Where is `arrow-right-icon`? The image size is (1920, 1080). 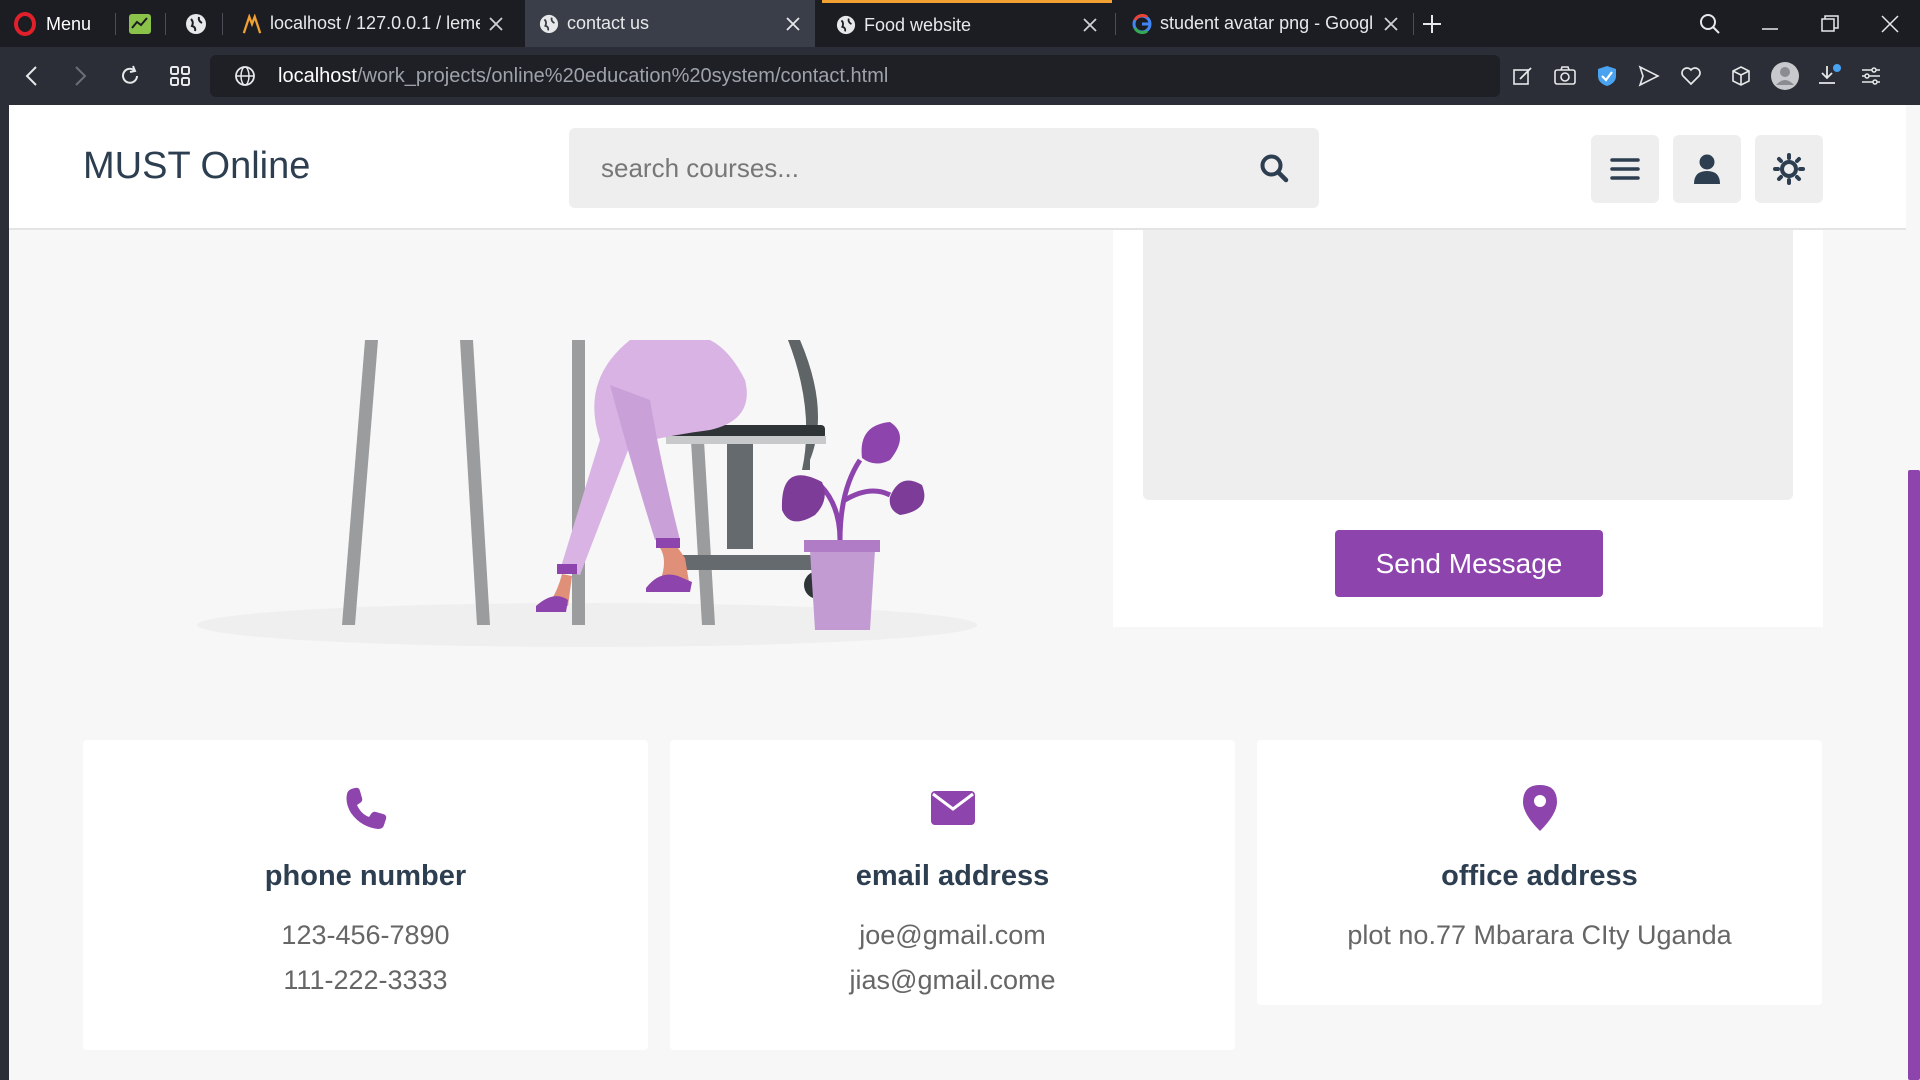
arrow-right-icon is located at coordinates (81, 76).